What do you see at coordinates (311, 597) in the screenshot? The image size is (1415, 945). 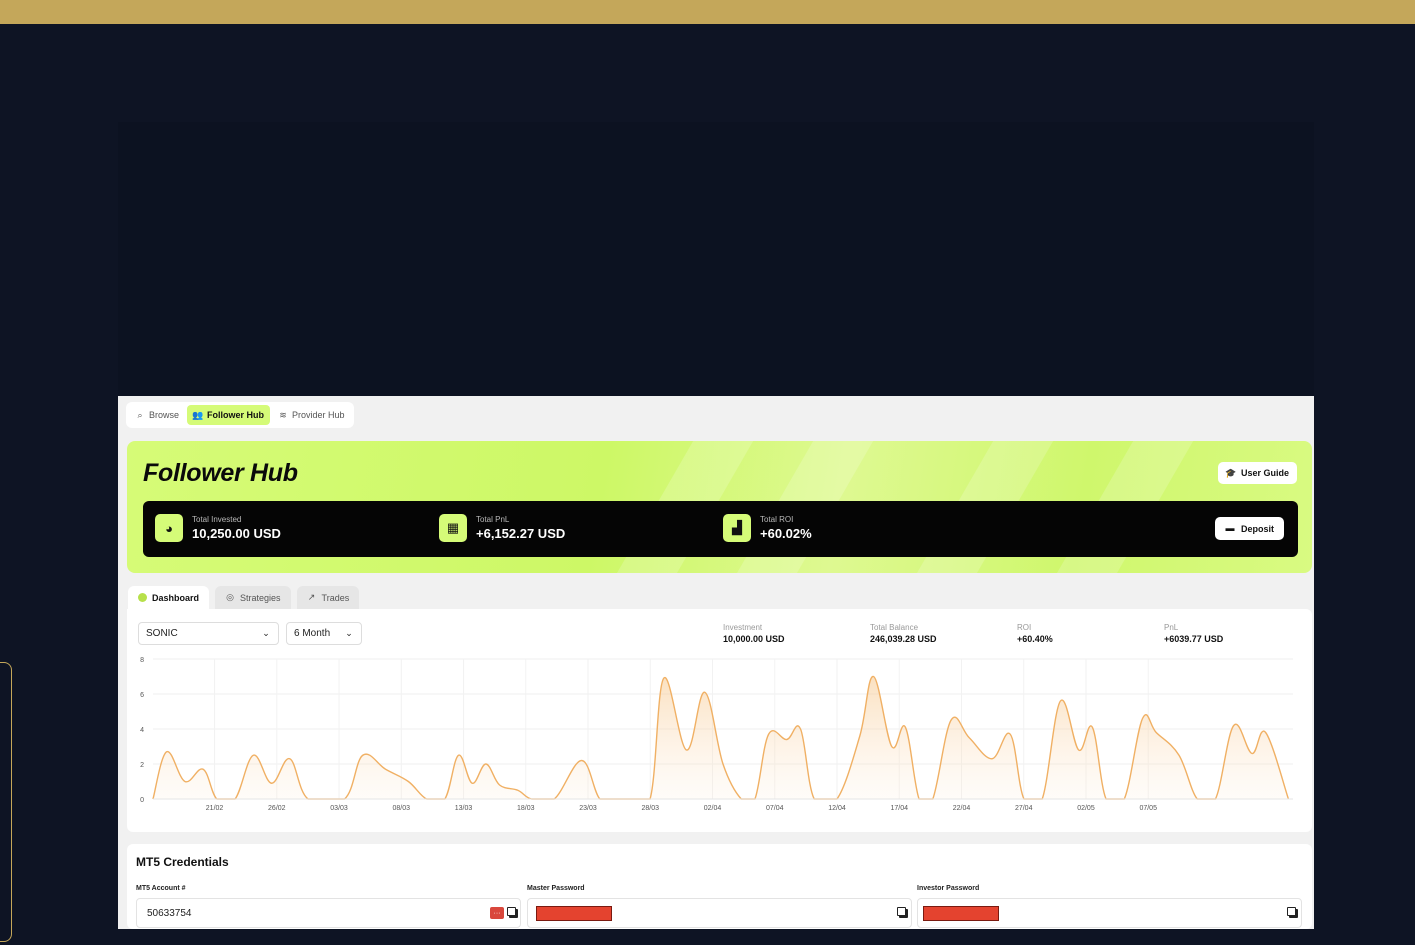 I see `trend-icon: ↗` at bounding box center [311, 597].